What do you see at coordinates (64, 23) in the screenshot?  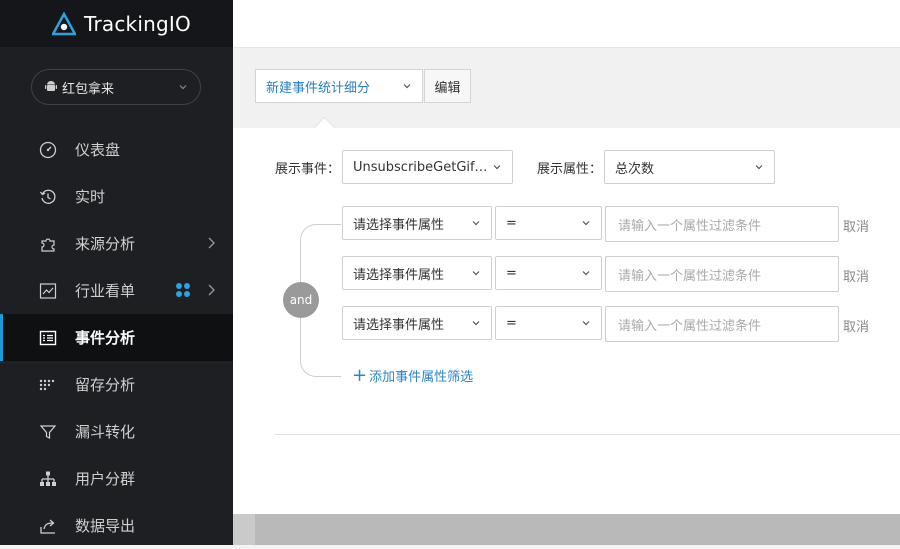 I see `logo-icon` at bounding box center [64, 23].